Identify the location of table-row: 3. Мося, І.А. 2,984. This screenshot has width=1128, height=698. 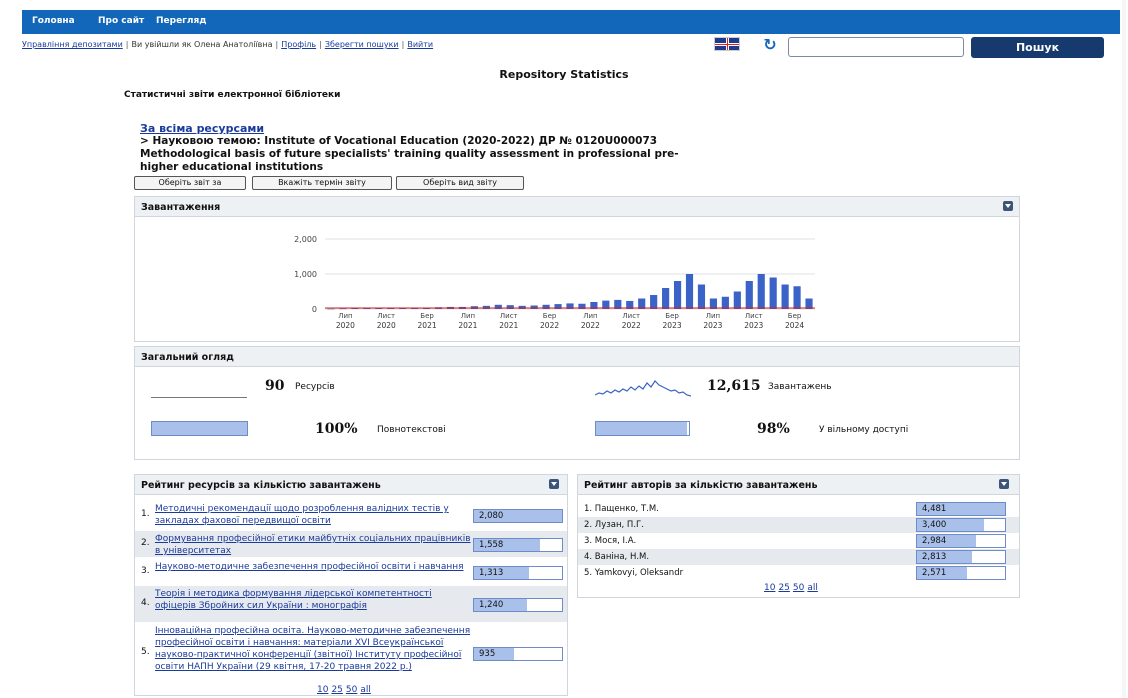
(798, 541).